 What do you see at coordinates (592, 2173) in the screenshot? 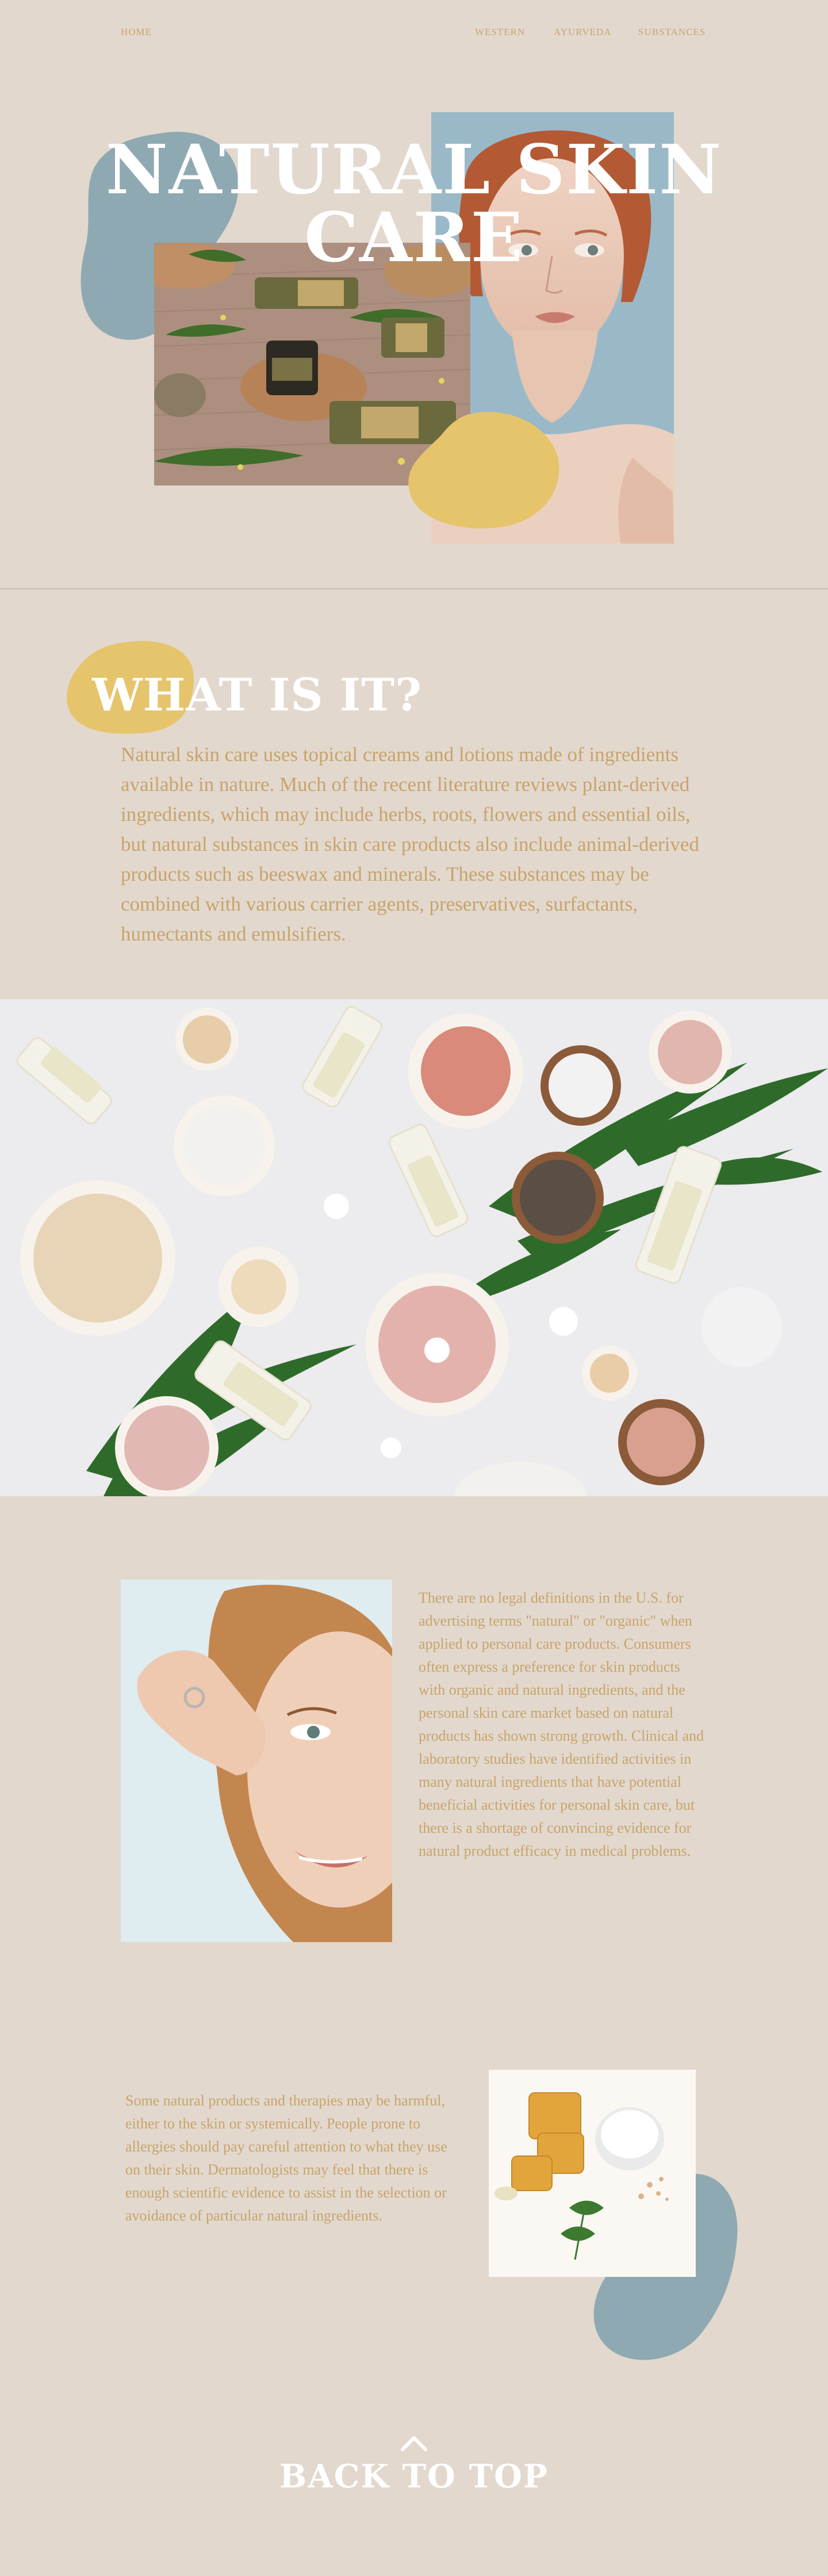
I see `honeycomb-cream-photo` at bounding box center [592, 2173].